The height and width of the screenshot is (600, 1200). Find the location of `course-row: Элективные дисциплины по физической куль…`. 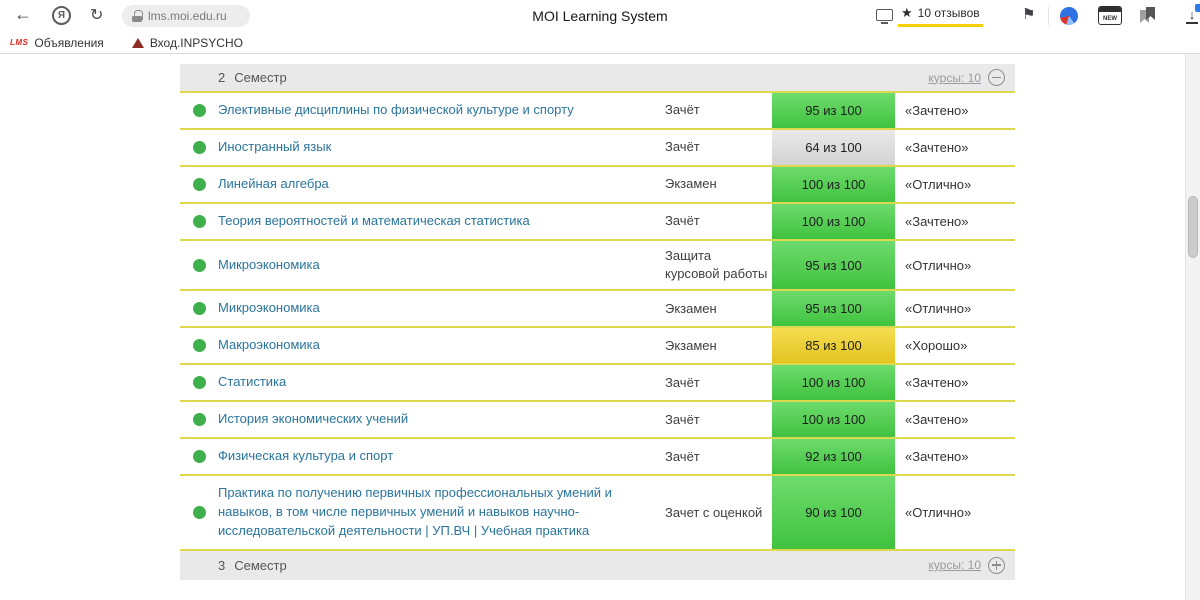

course-row: Элективные дисциплины по физической куль… is located at coordinates (597, 111).